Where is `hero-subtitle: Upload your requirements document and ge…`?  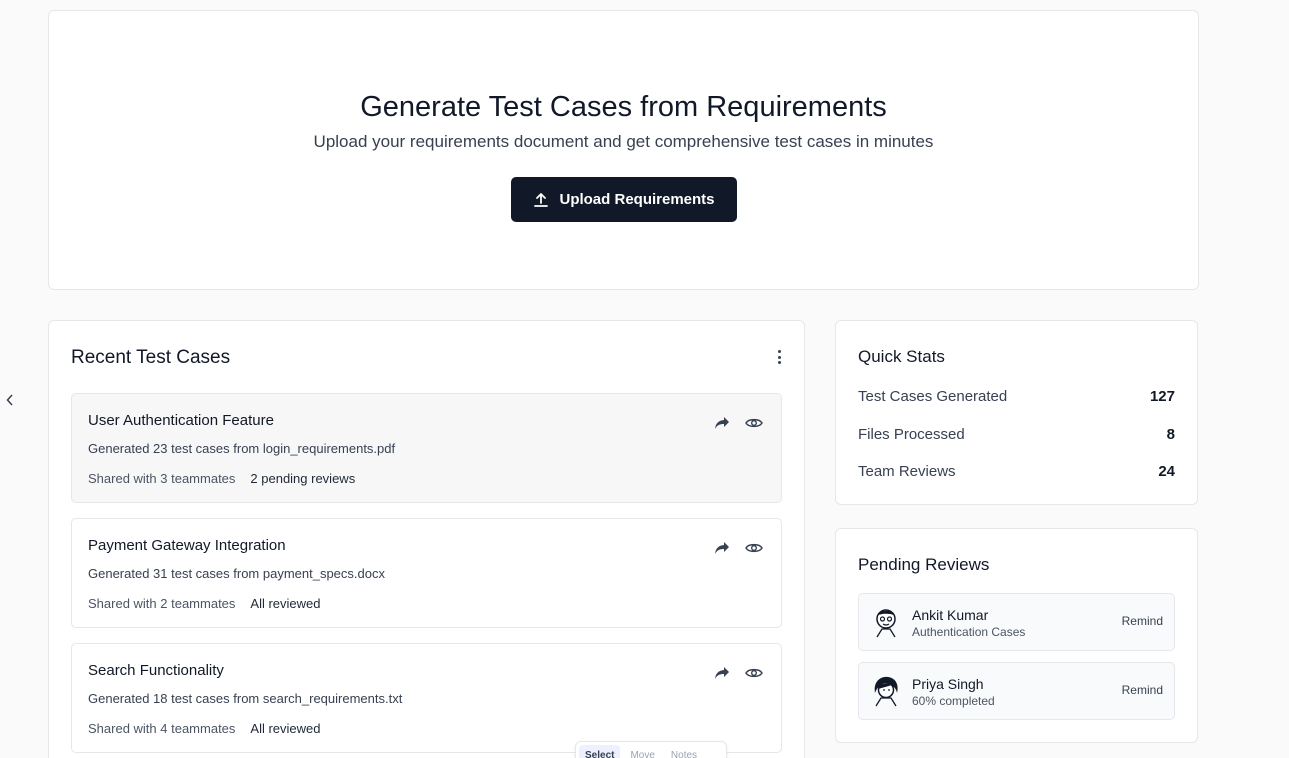
hero-subtitle: Upload your requirements document and ge… is located at coordinates (623, 141).